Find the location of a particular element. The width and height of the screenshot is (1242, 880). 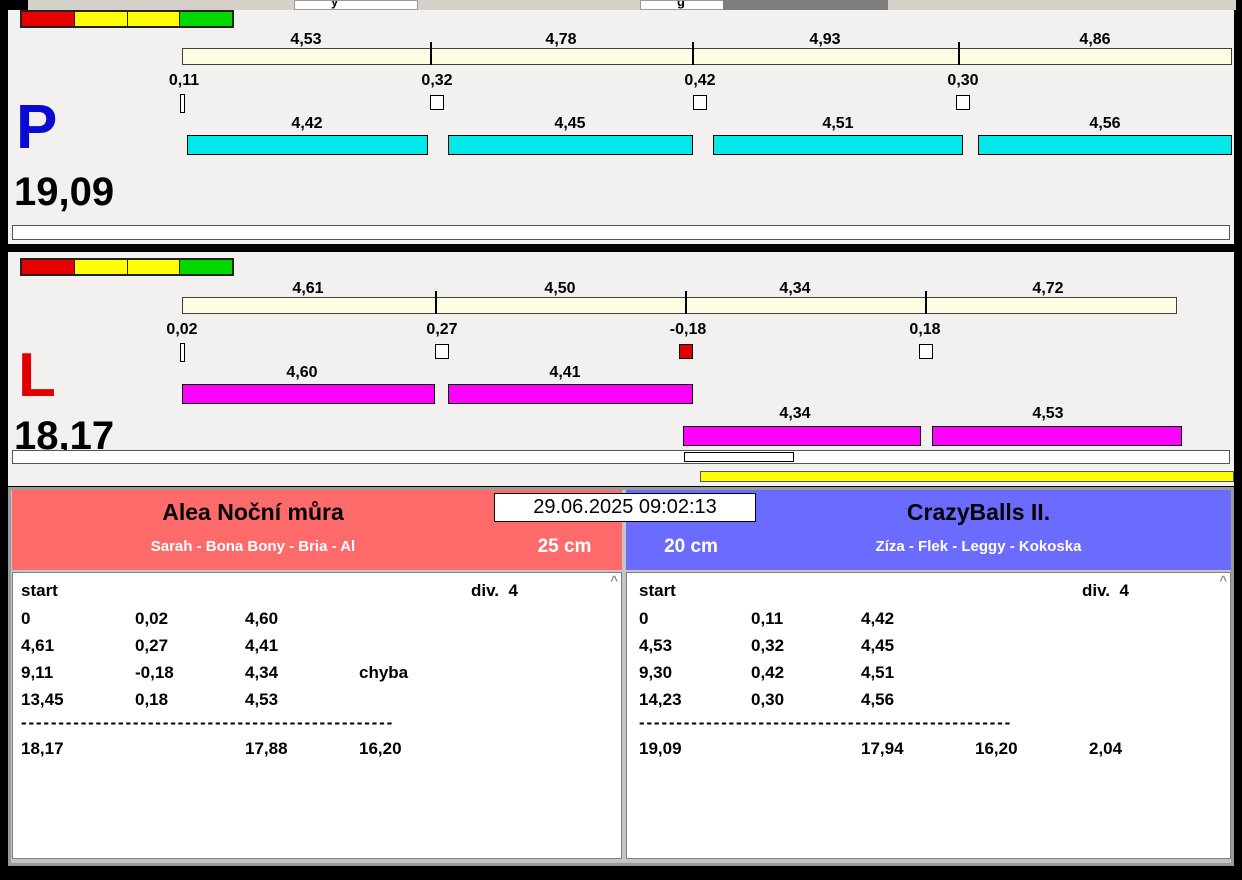

progress-box is located at coordinates (739, 457).